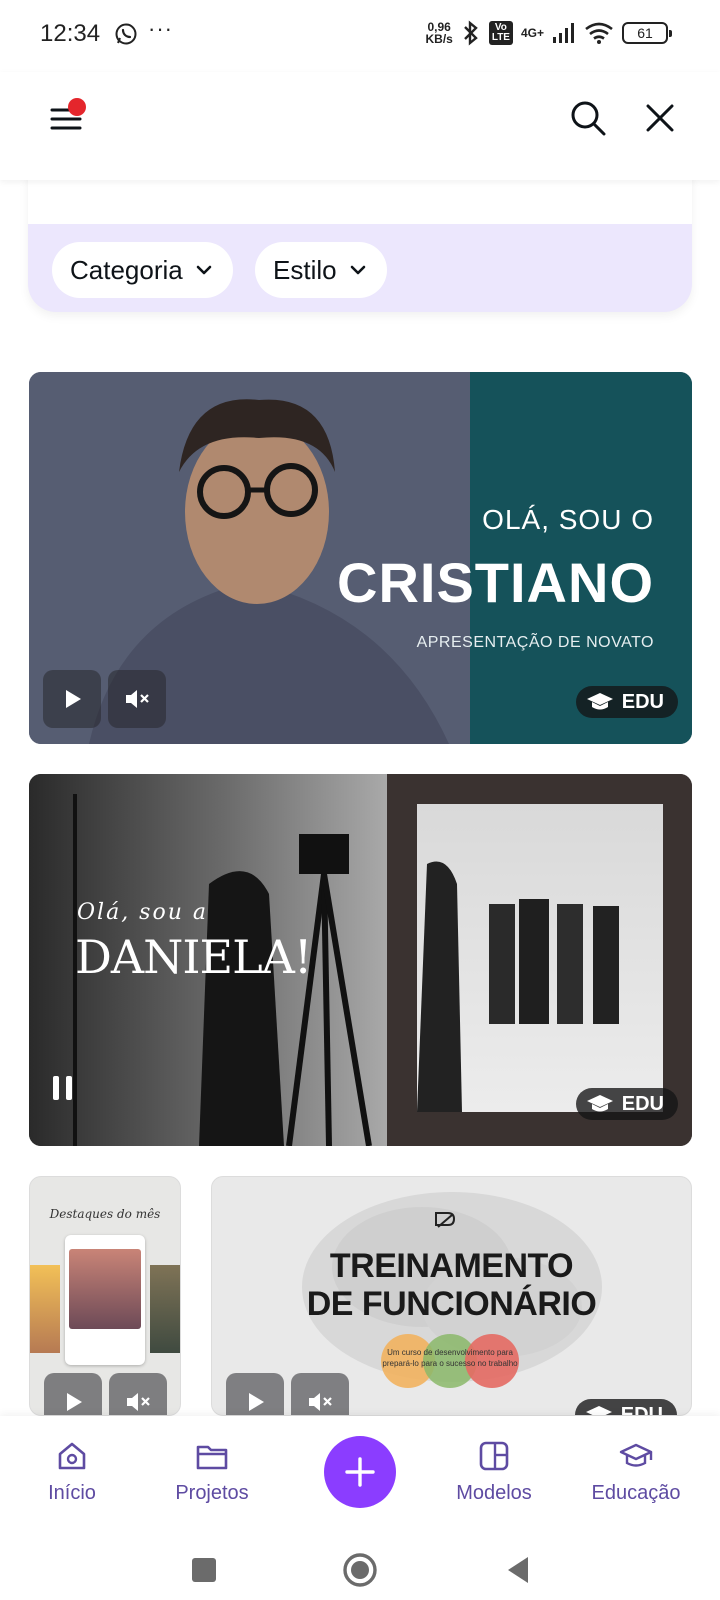  Describe the element at coordinates (532, 33) in the screenshot. I see `network-type: 4G+` at that location.